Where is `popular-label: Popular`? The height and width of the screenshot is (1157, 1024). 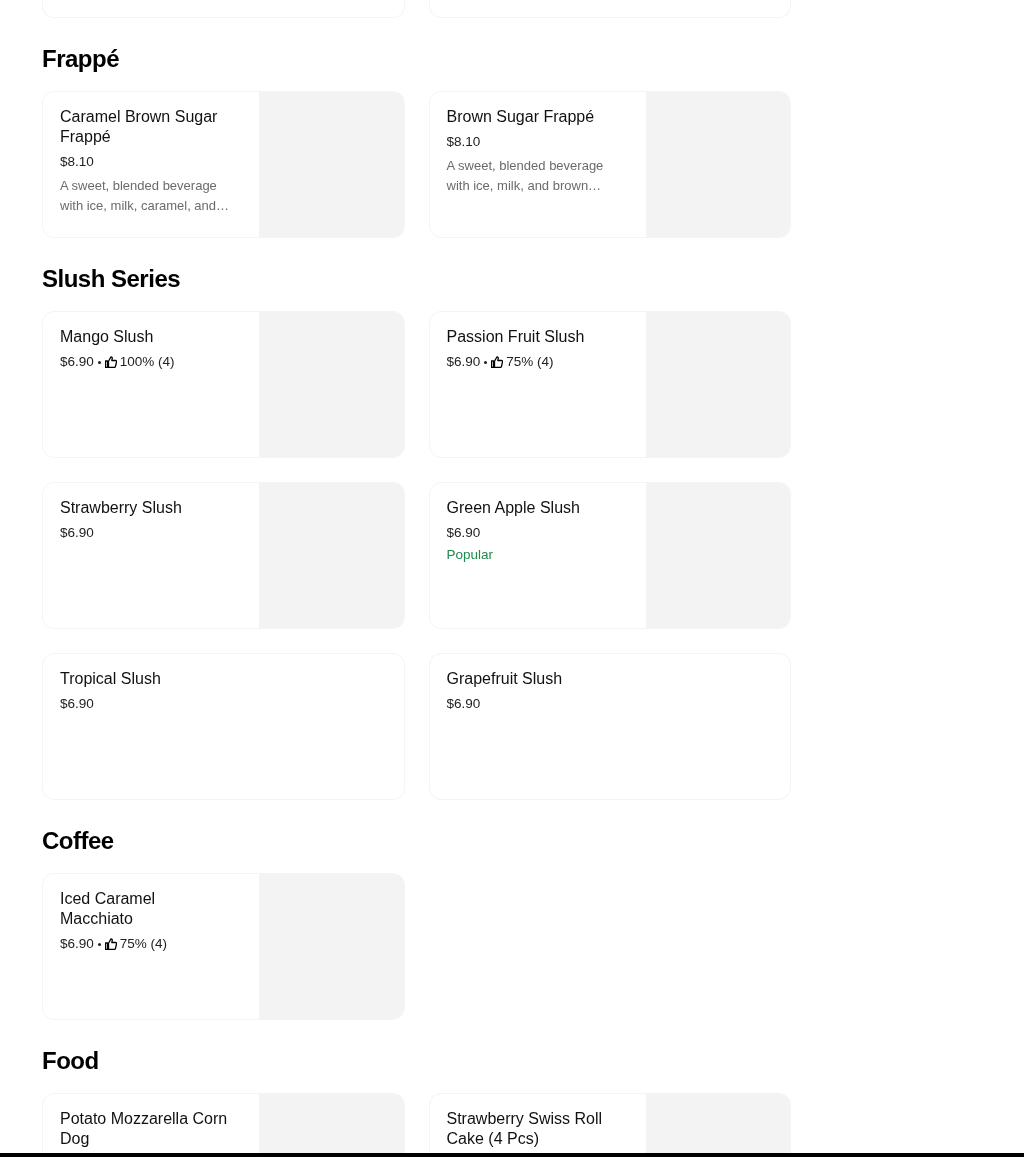 popular-label: Popular is located at coordinates (470, 555).